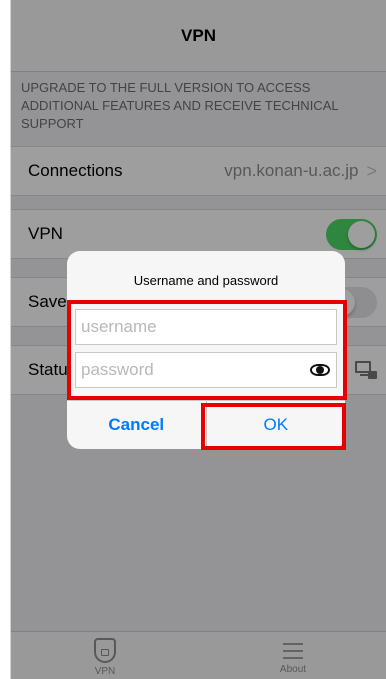 The width and height of the screenshot is (386, 679). Describe the element at coordinates (206, 327) in the screenshot. I see `username-input: username` at that location.